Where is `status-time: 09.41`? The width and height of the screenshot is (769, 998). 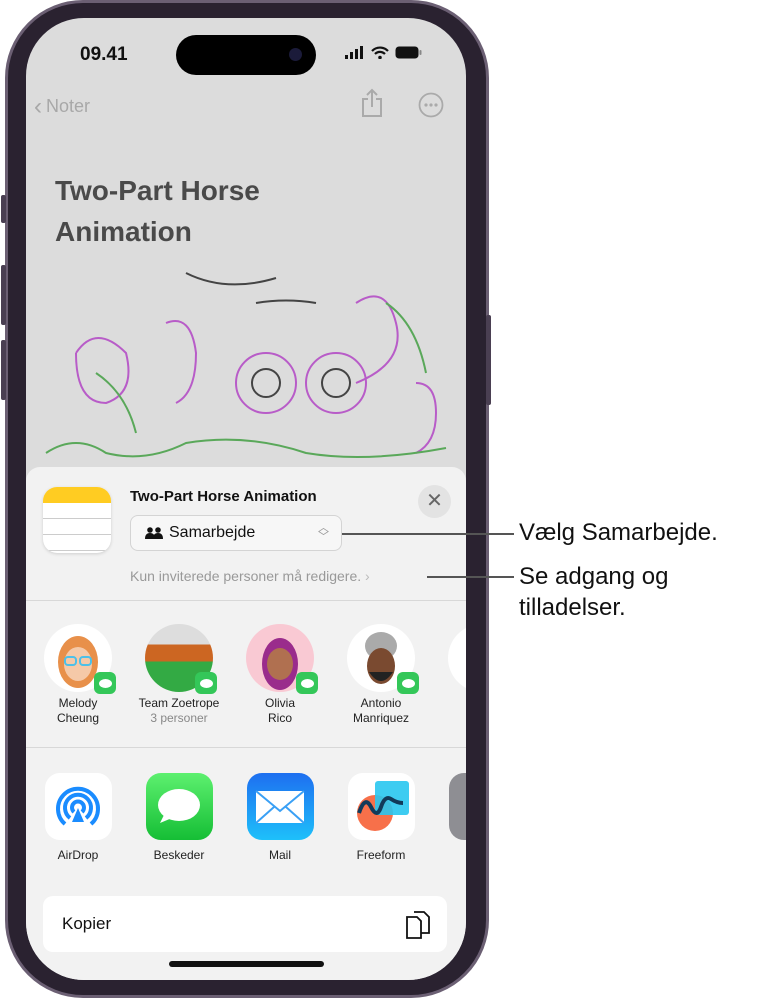 status-time: 09.41 is located at coordinates (104, 54).